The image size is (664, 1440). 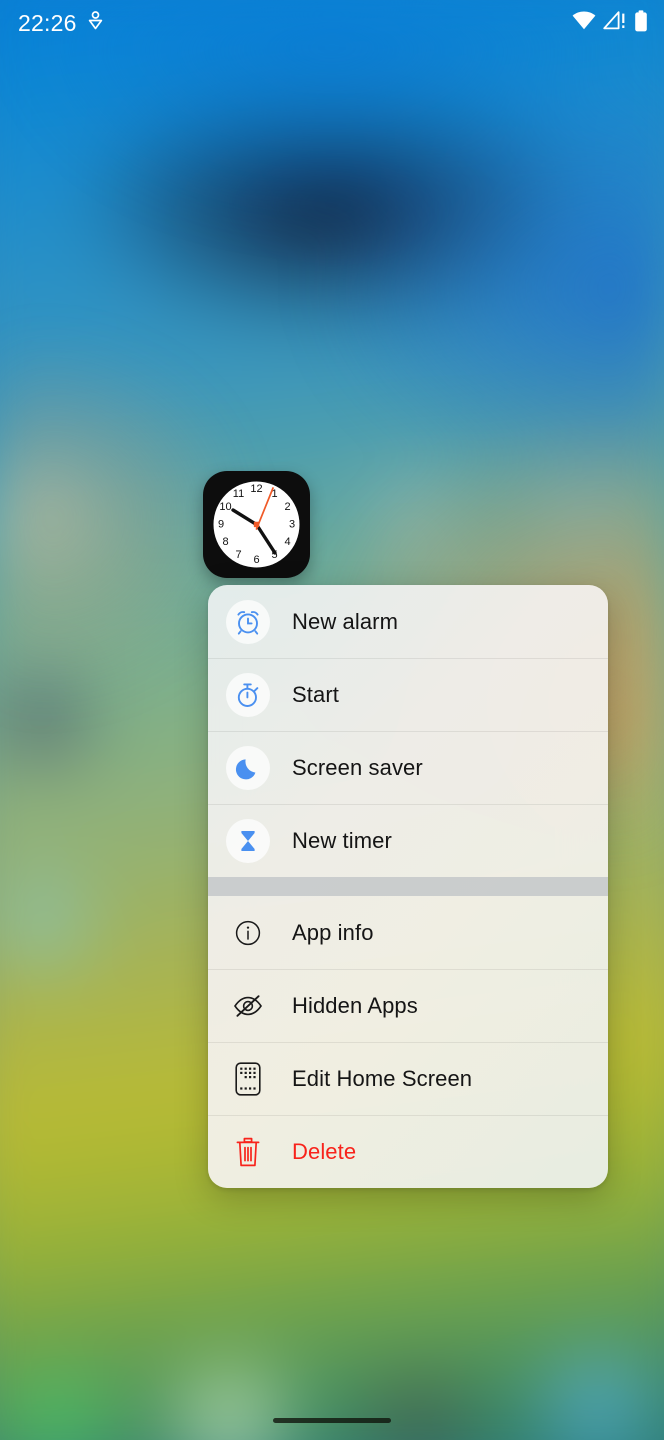 What do you see at coordinates (248, 767) in the screenshot?
I see `moon-icon` at bounding box center [248, 767].